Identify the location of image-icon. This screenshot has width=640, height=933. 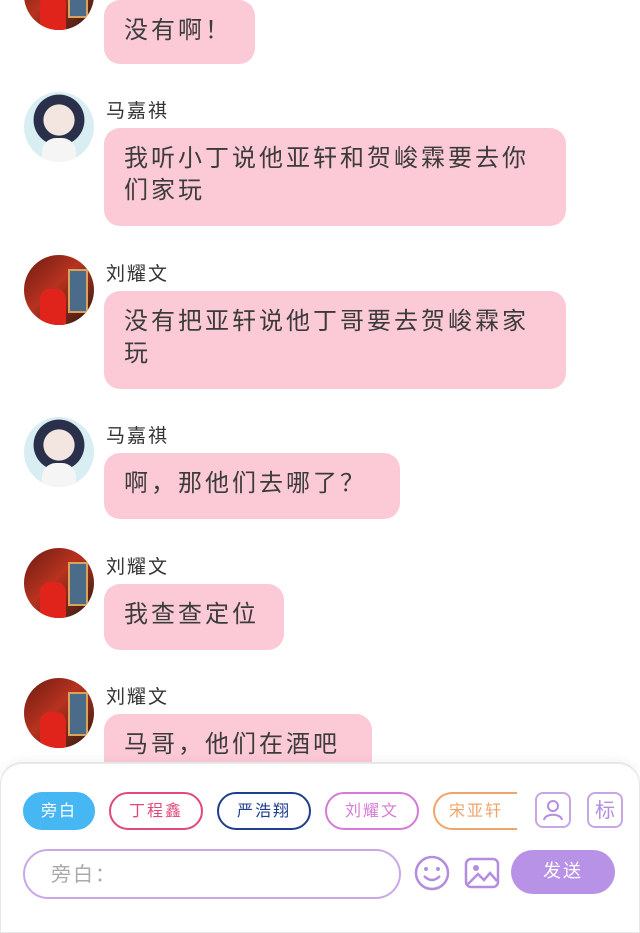
(482, 873).